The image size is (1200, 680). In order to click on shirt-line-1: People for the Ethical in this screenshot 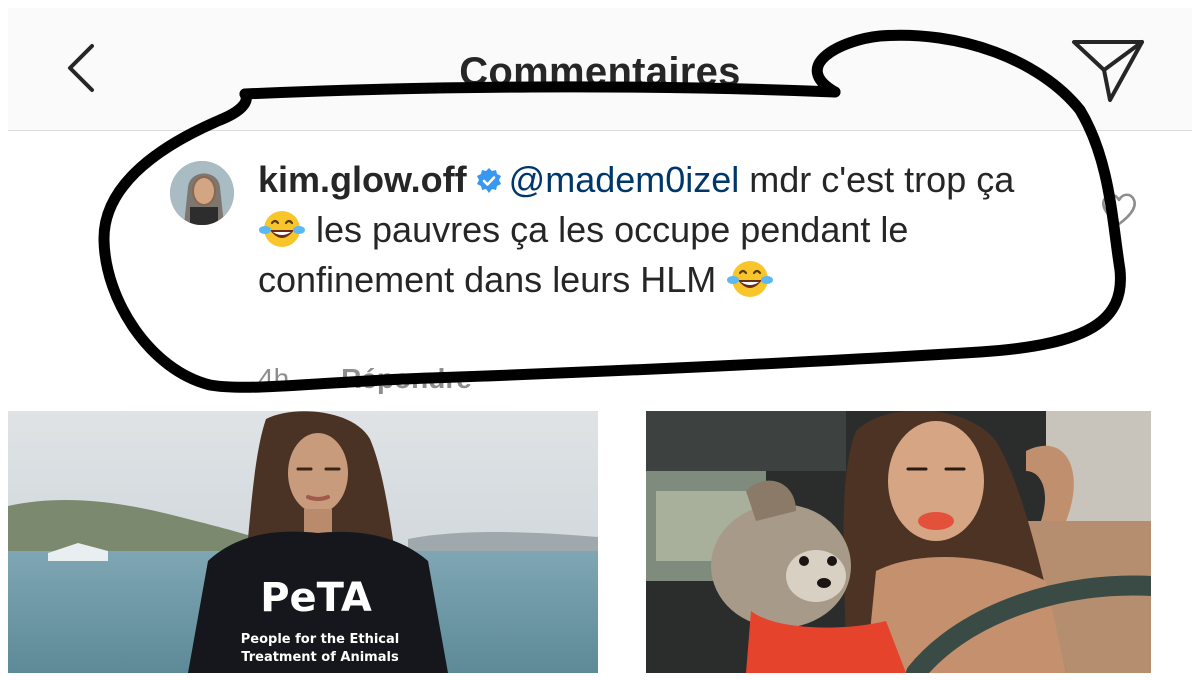, I will do `click(320, 639)`.